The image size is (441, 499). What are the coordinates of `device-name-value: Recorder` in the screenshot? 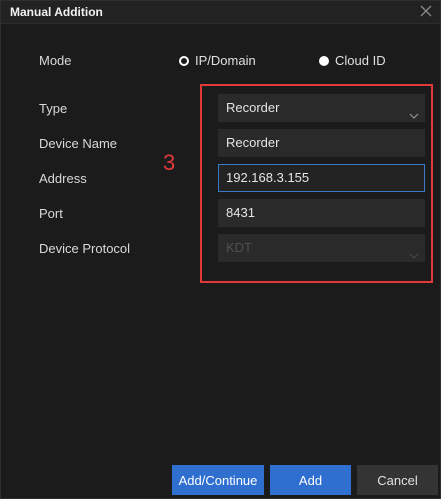 It's located at (253, 142).